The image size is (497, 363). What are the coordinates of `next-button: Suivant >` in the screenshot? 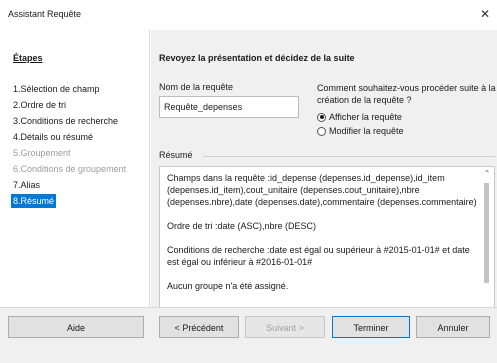 It's located at (285, 327).